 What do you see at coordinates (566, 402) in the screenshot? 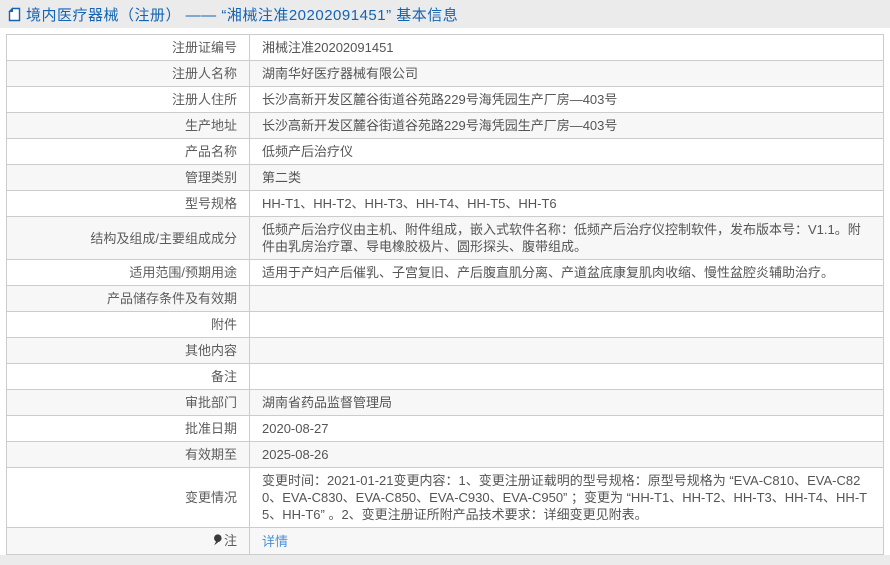
I see `row-value: 湖南省药品监督管理局` at bounding box center [566, 402].